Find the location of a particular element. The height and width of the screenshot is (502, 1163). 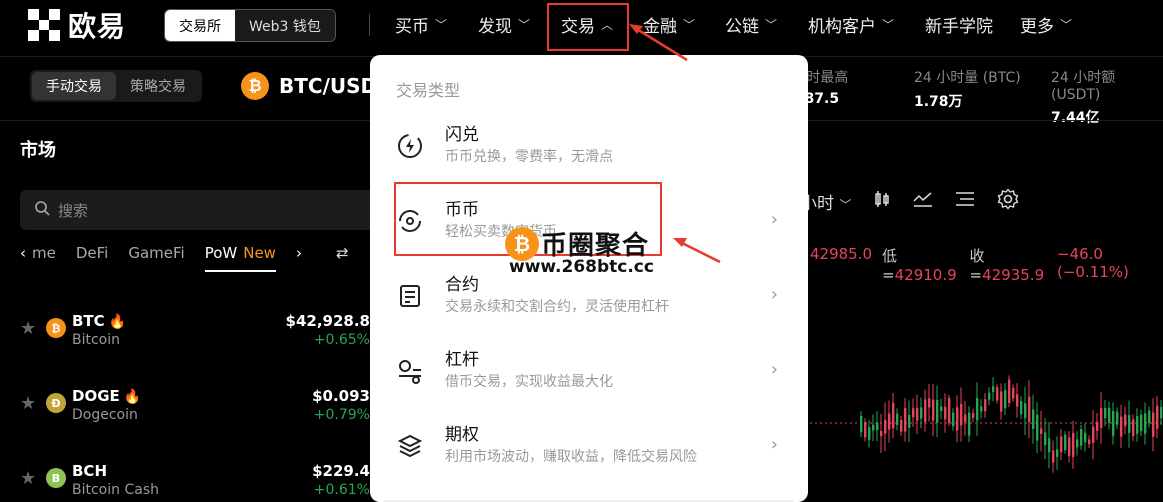

logo: 欧易 is located at coordinates (77, 26).